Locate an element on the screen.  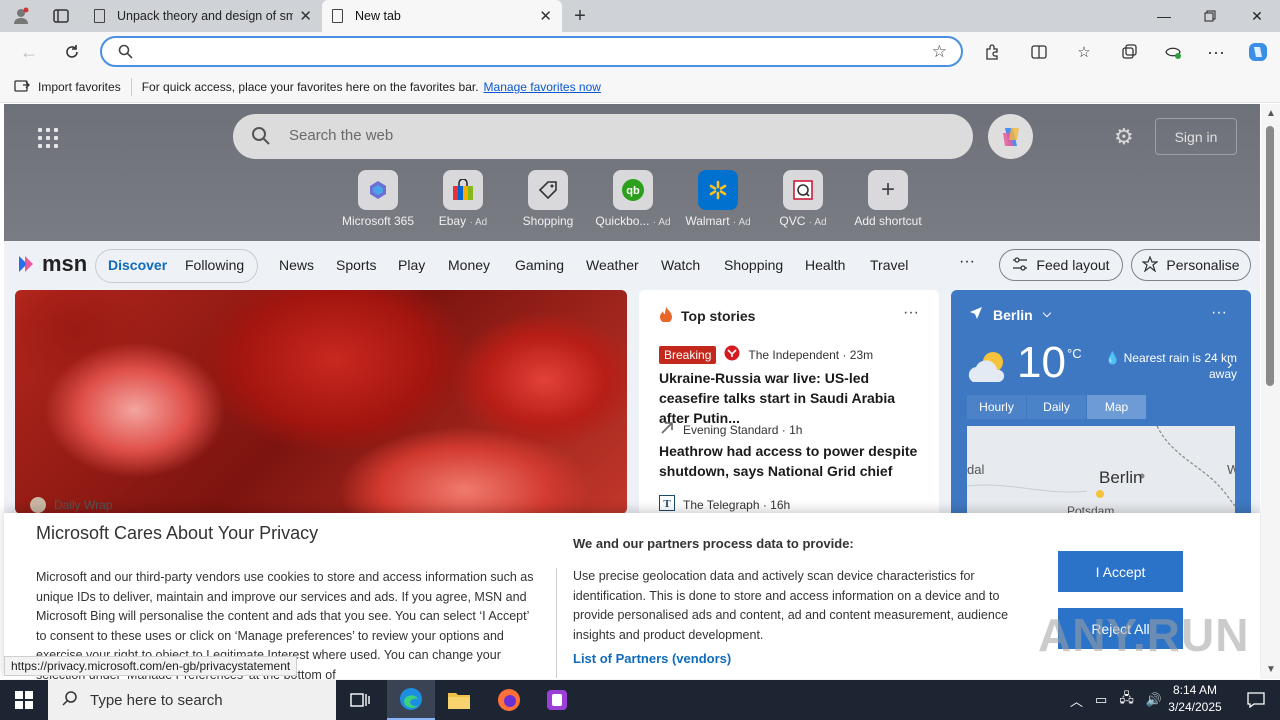
top-stories-header: Top stories is located at coordinates (707, 315).